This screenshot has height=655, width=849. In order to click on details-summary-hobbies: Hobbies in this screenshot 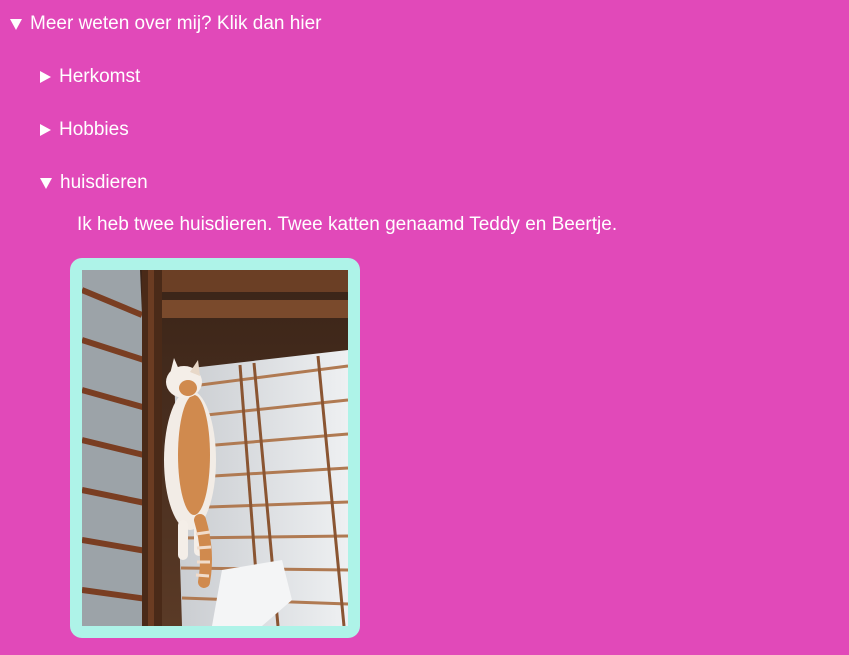, I will do `click(84, 130)`.